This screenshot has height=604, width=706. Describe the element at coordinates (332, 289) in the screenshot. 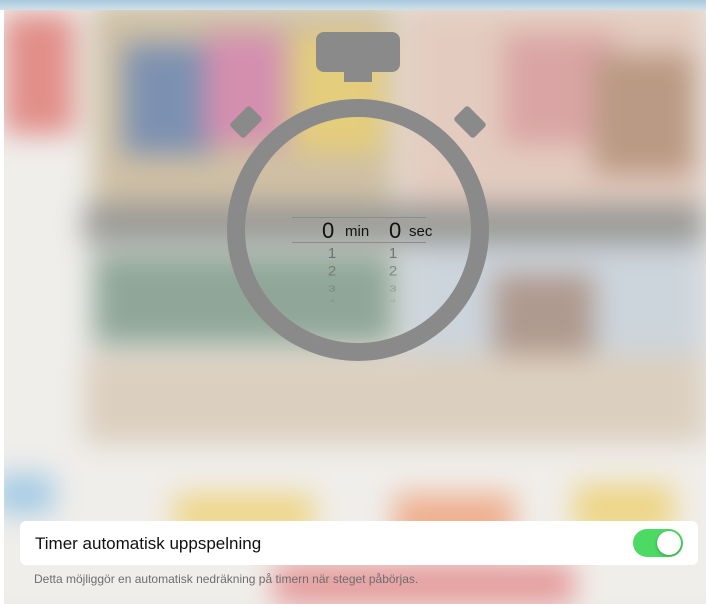

I see `minutes-option: 3` at that location.